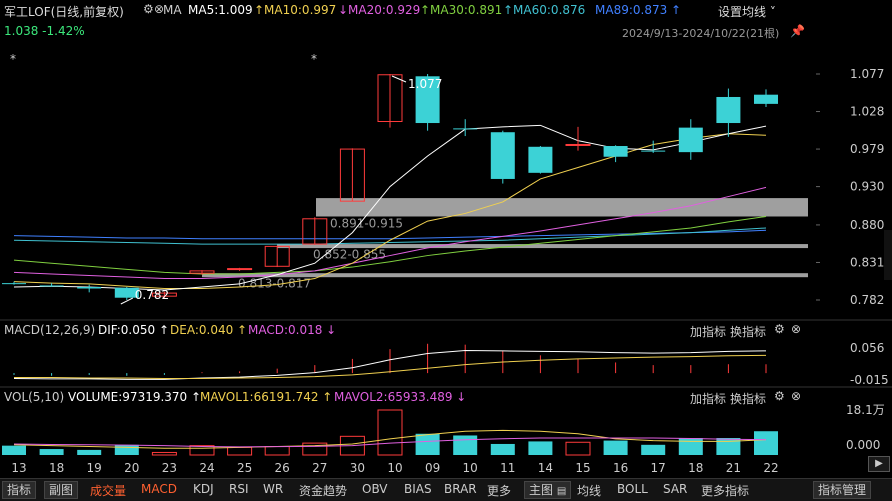  Describe the element at coordinates (499, 490) in the screenshot. I see `tab-more: 更多` at that location.